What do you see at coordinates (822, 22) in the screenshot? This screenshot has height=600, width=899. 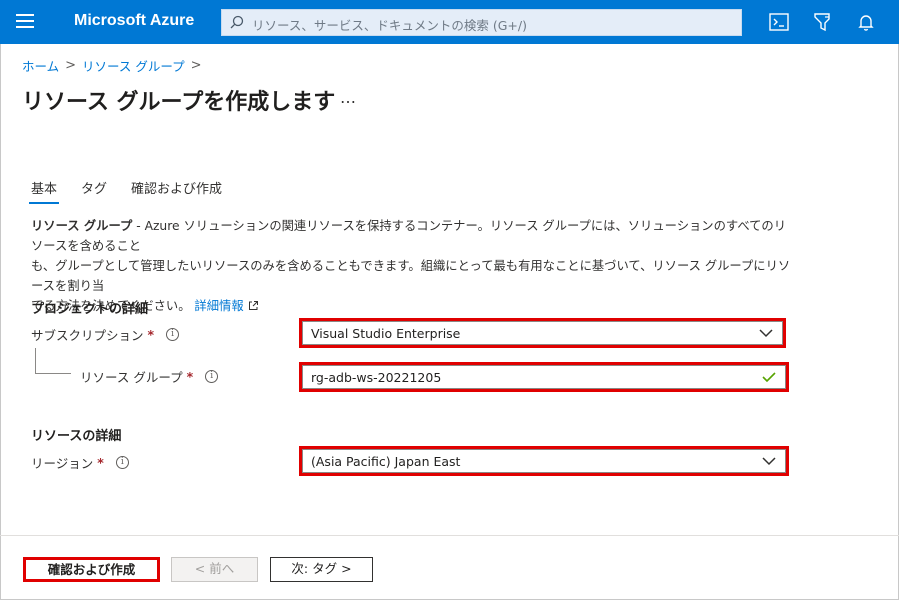 I see `directory-filter-icon` at bounding box center [822, 22].